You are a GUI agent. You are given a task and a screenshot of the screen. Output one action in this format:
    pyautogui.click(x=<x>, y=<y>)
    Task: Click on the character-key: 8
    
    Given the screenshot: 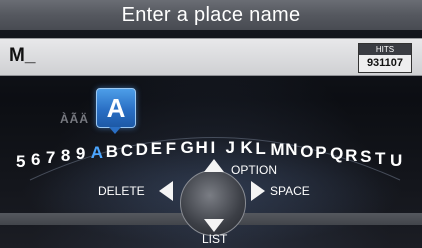 What is the action you would take?
    pyautogui.click(x=65, y=156)
    